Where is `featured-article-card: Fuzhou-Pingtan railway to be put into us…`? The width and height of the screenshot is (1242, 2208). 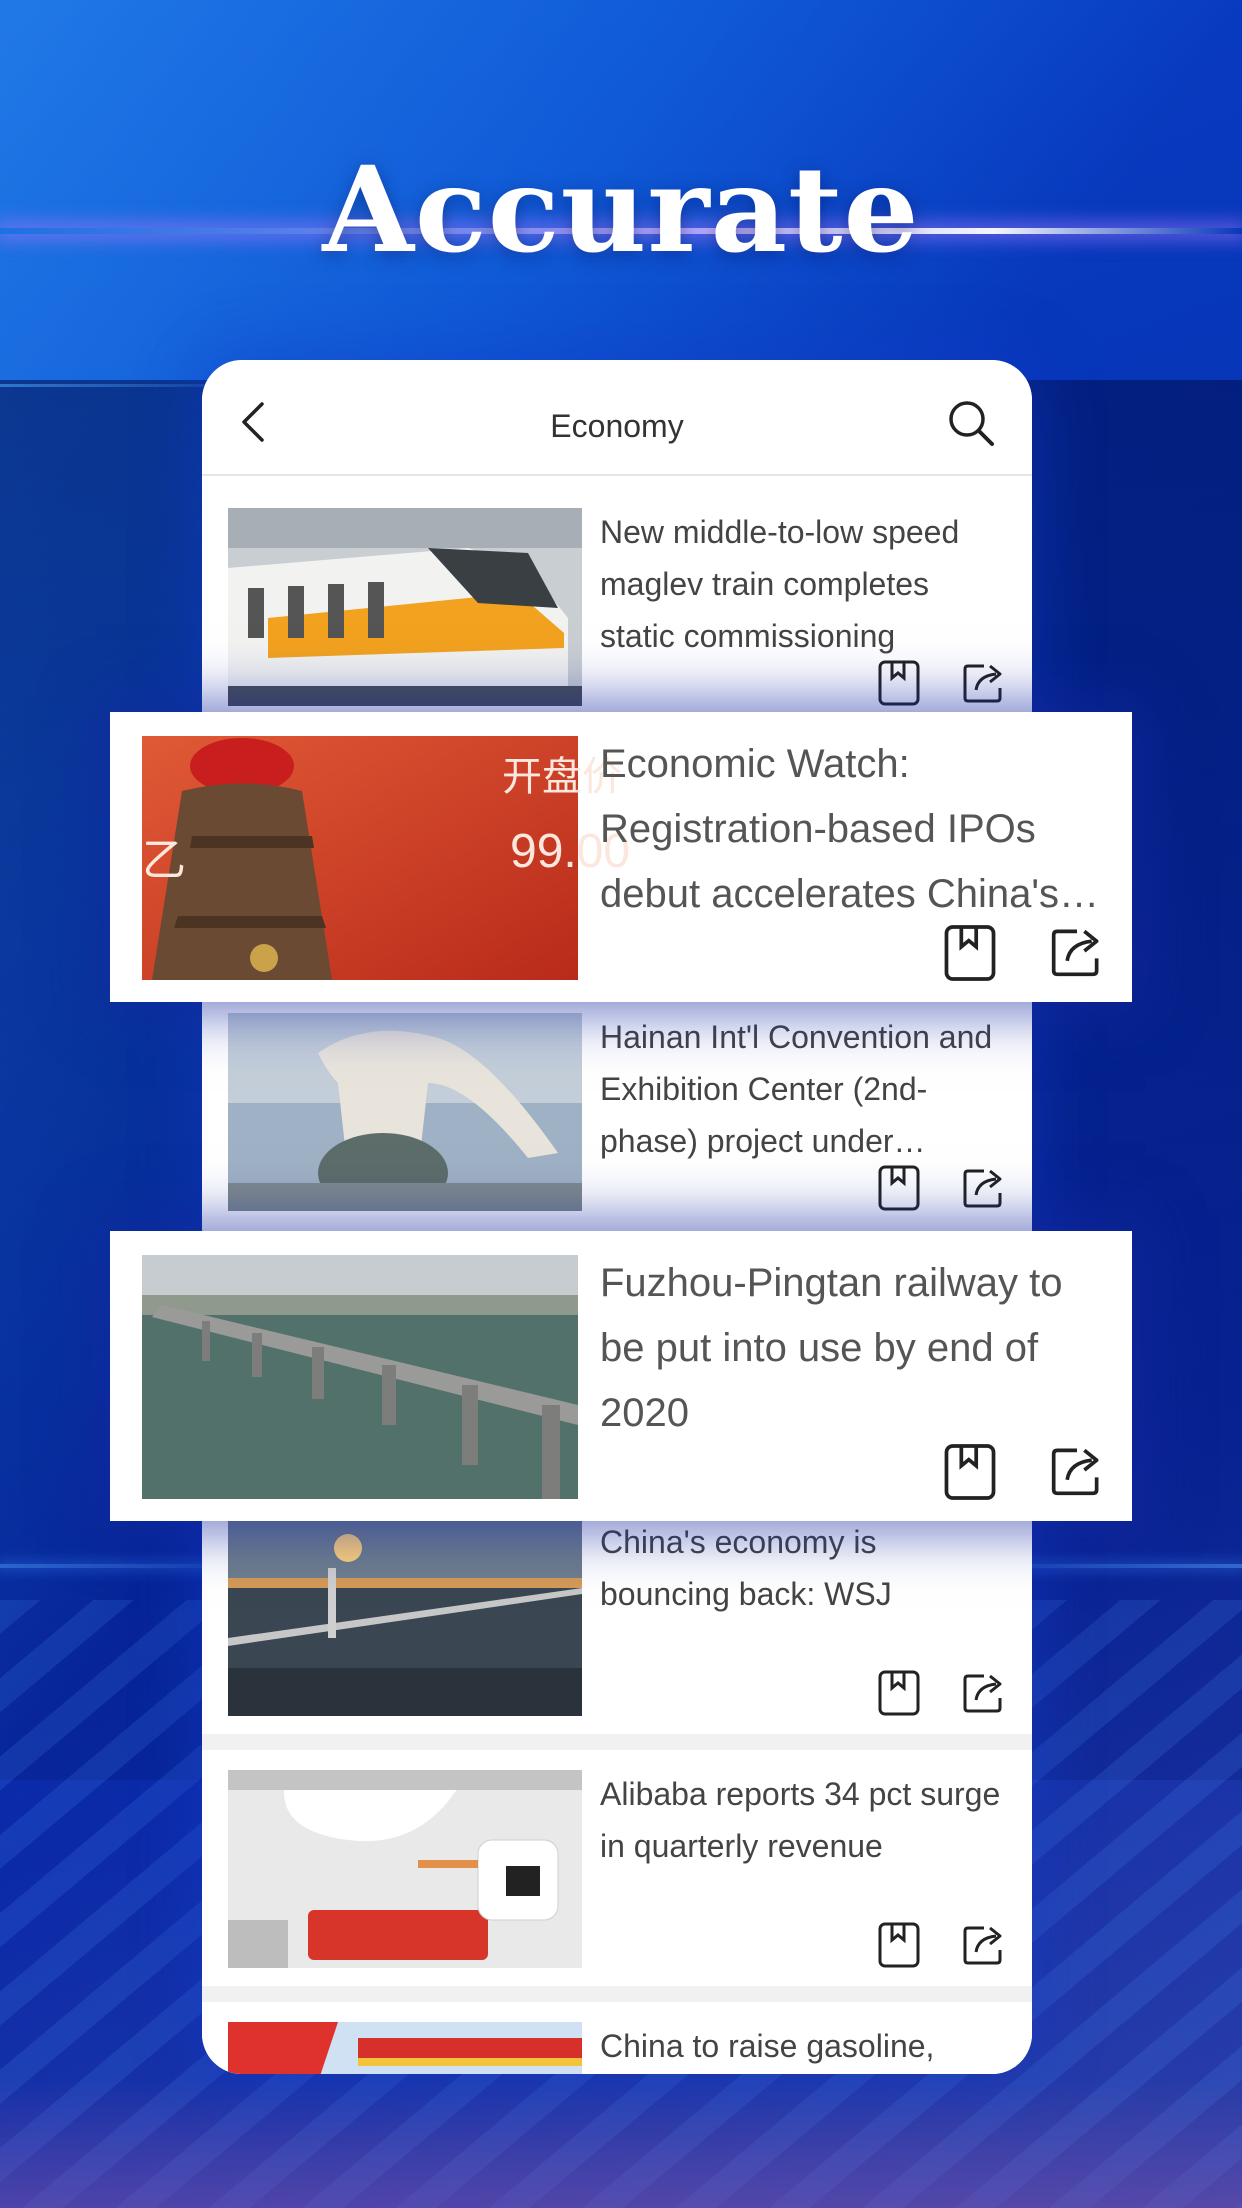 featured-article-card: Fuzhou-Pingtan railway to be put into us… is located at coordinates (621, 1376).